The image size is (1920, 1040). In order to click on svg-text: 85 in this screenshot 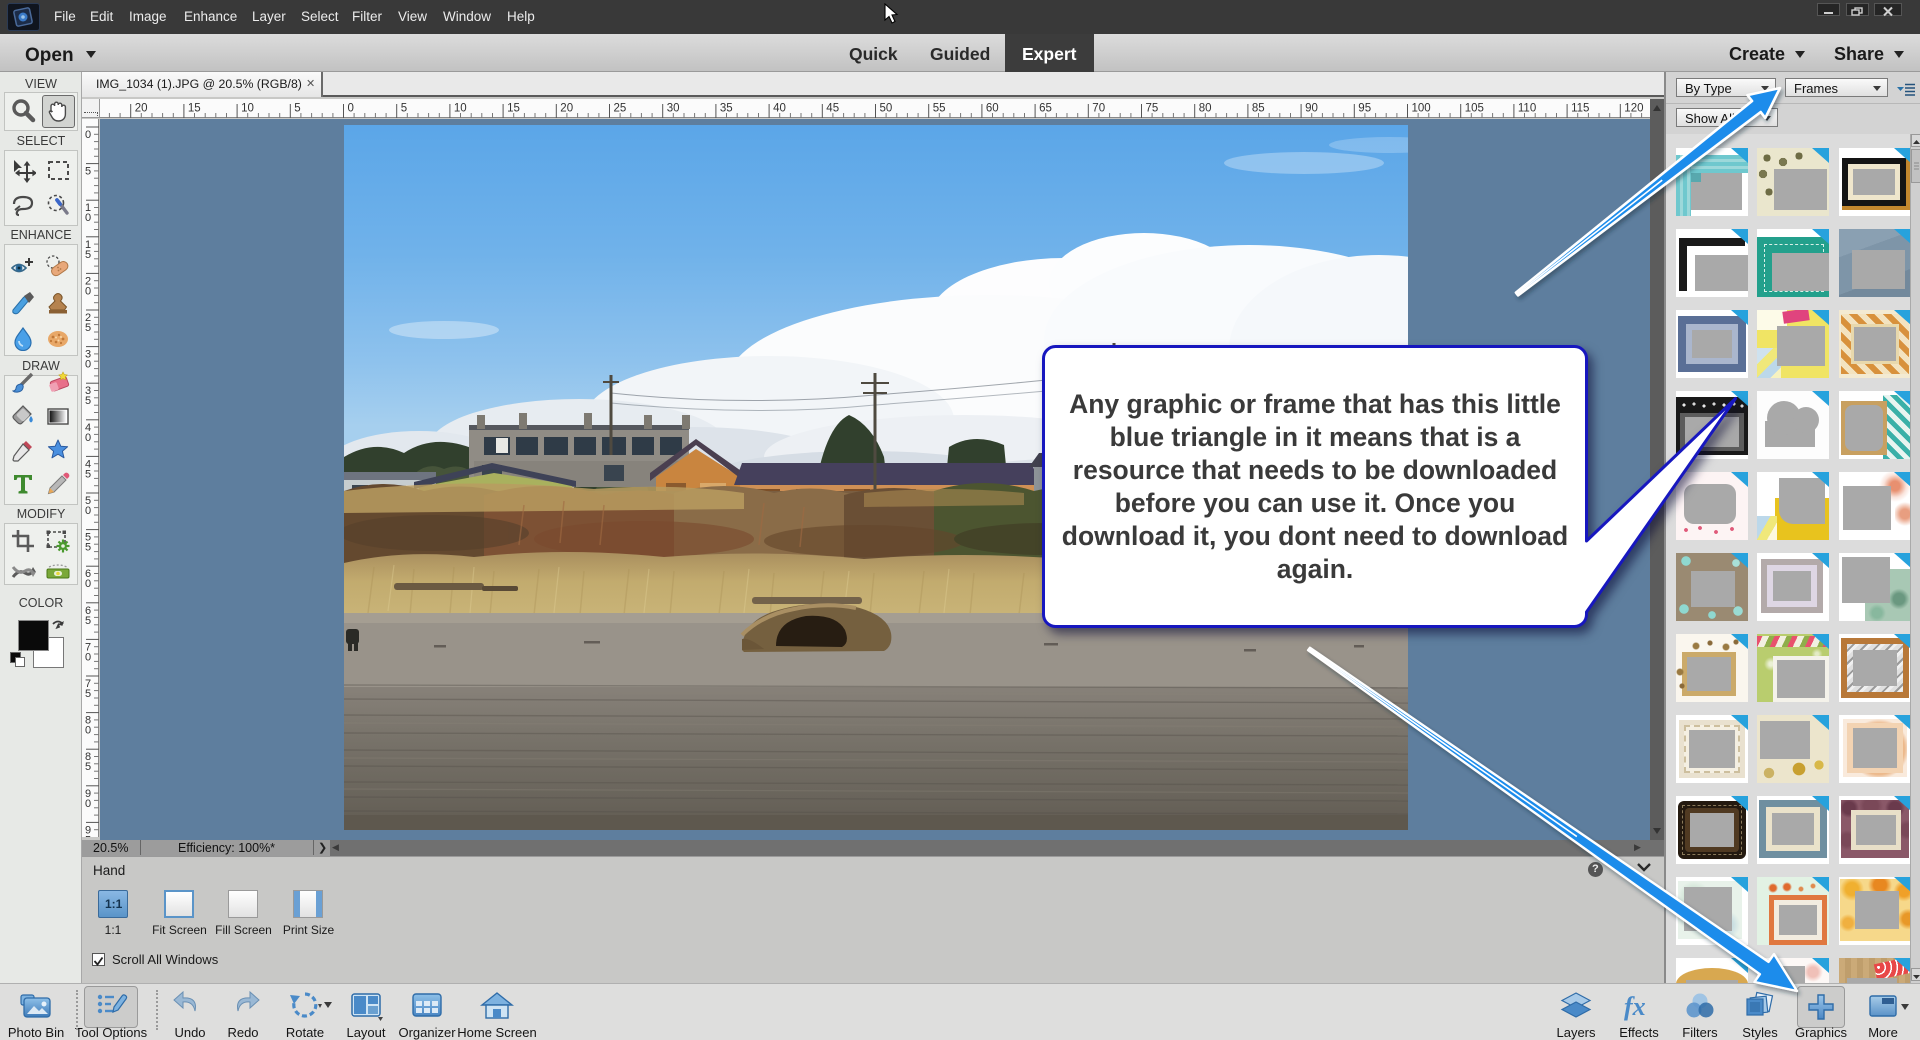, I will do `click(1258, 109)`.